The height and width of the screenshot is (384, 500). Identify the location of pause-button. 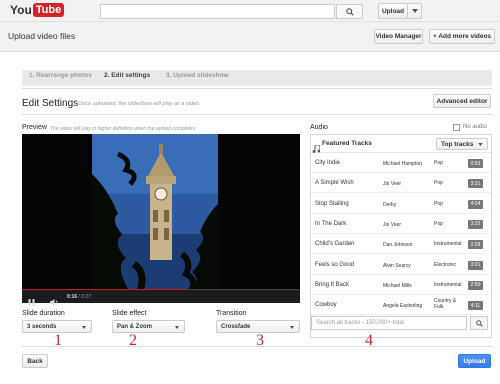
(31, 302).